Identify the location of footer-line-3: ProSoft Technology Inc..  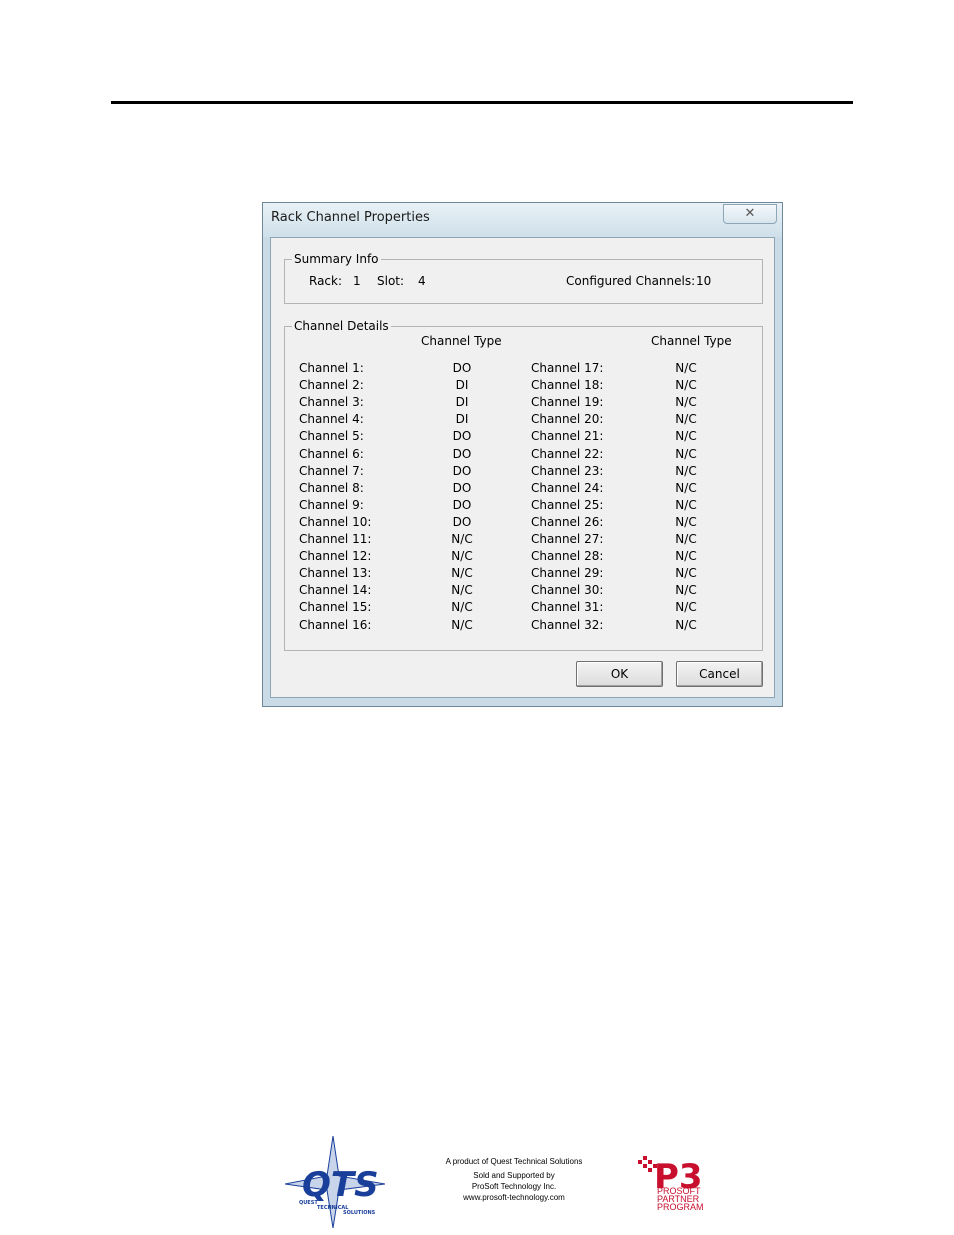
(514, 1186).